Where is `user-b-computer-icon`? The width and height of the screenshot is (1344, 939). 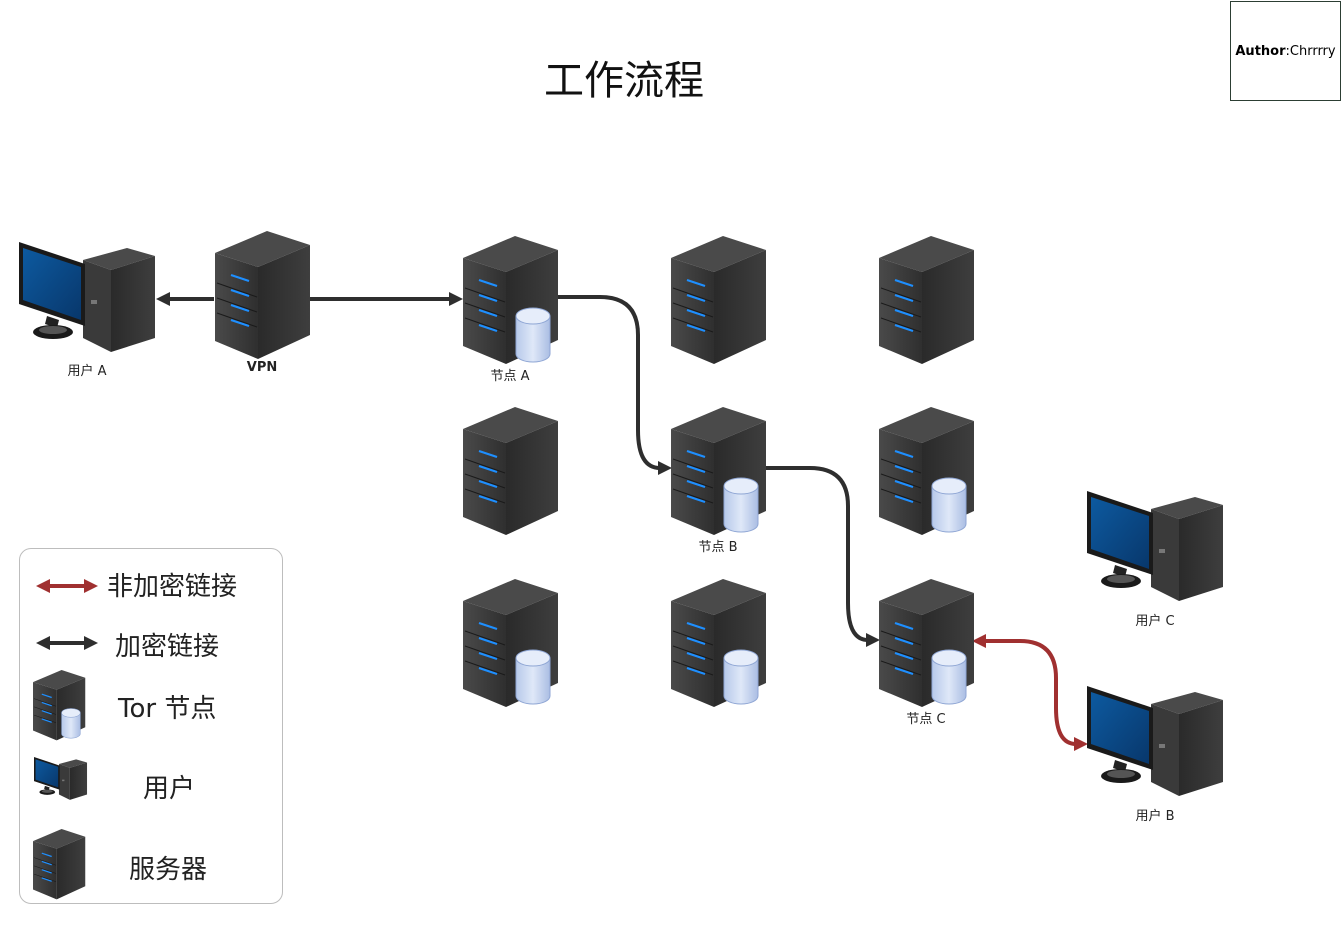 user-b-computer-icon is located at coordinates (1155, 741).